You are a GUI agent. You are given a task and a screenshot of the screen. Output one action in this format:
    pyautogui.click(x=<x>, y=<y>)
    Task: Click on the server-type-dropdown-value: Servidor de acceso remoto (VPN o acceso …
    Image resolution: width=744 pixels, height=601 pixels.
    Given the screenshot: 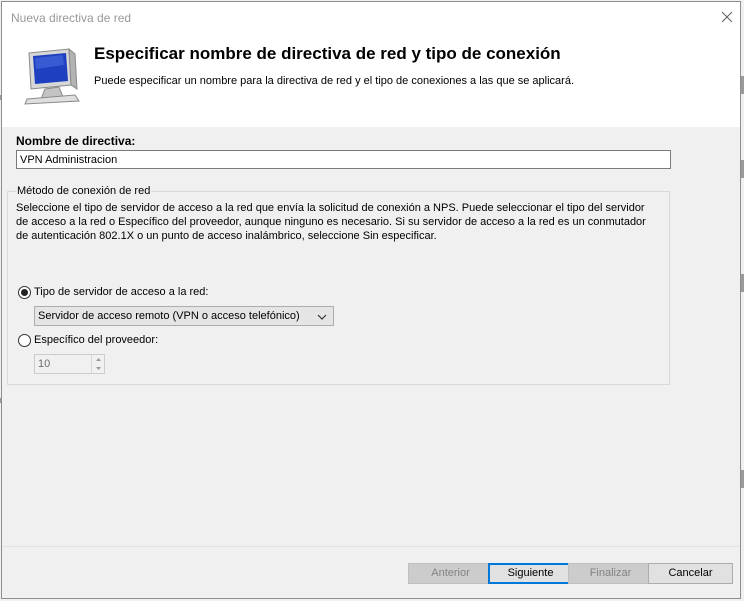 What is the action you would take?
    pyautogui.click(x=169, y=316)
    